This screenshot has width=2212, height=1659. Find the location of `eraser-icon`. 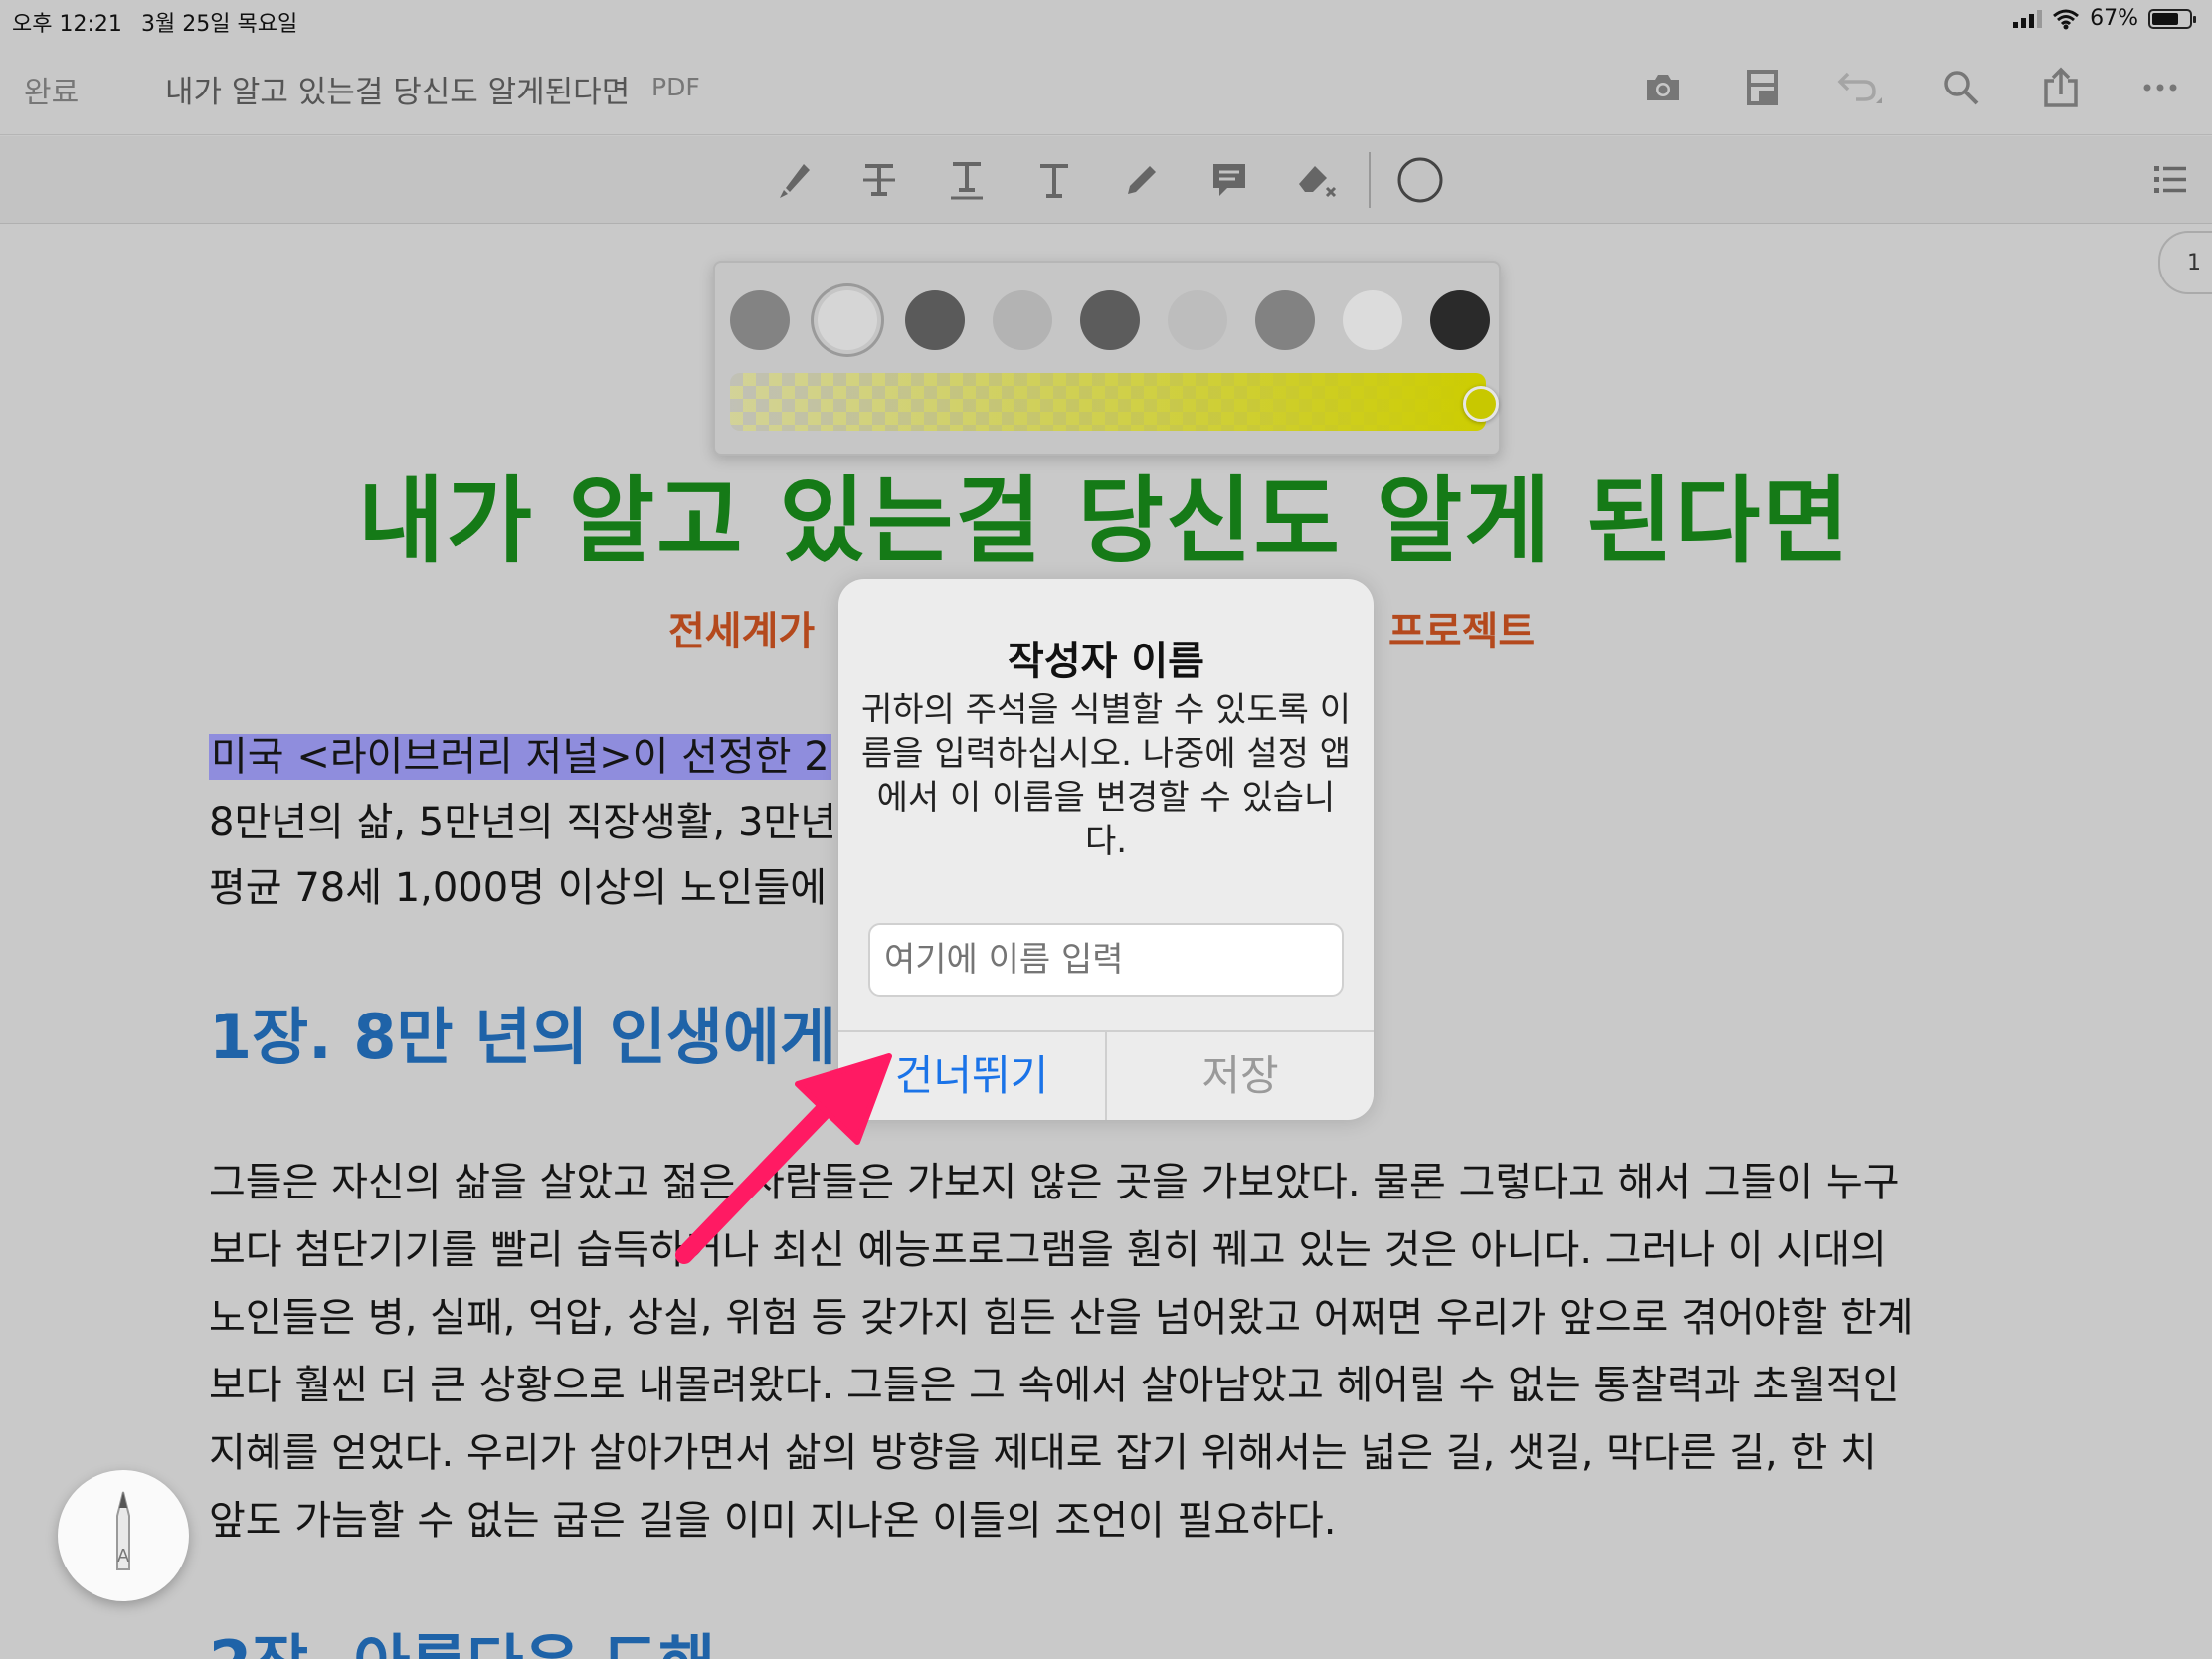

eraser-icon is located at coordinates (1317, 180).